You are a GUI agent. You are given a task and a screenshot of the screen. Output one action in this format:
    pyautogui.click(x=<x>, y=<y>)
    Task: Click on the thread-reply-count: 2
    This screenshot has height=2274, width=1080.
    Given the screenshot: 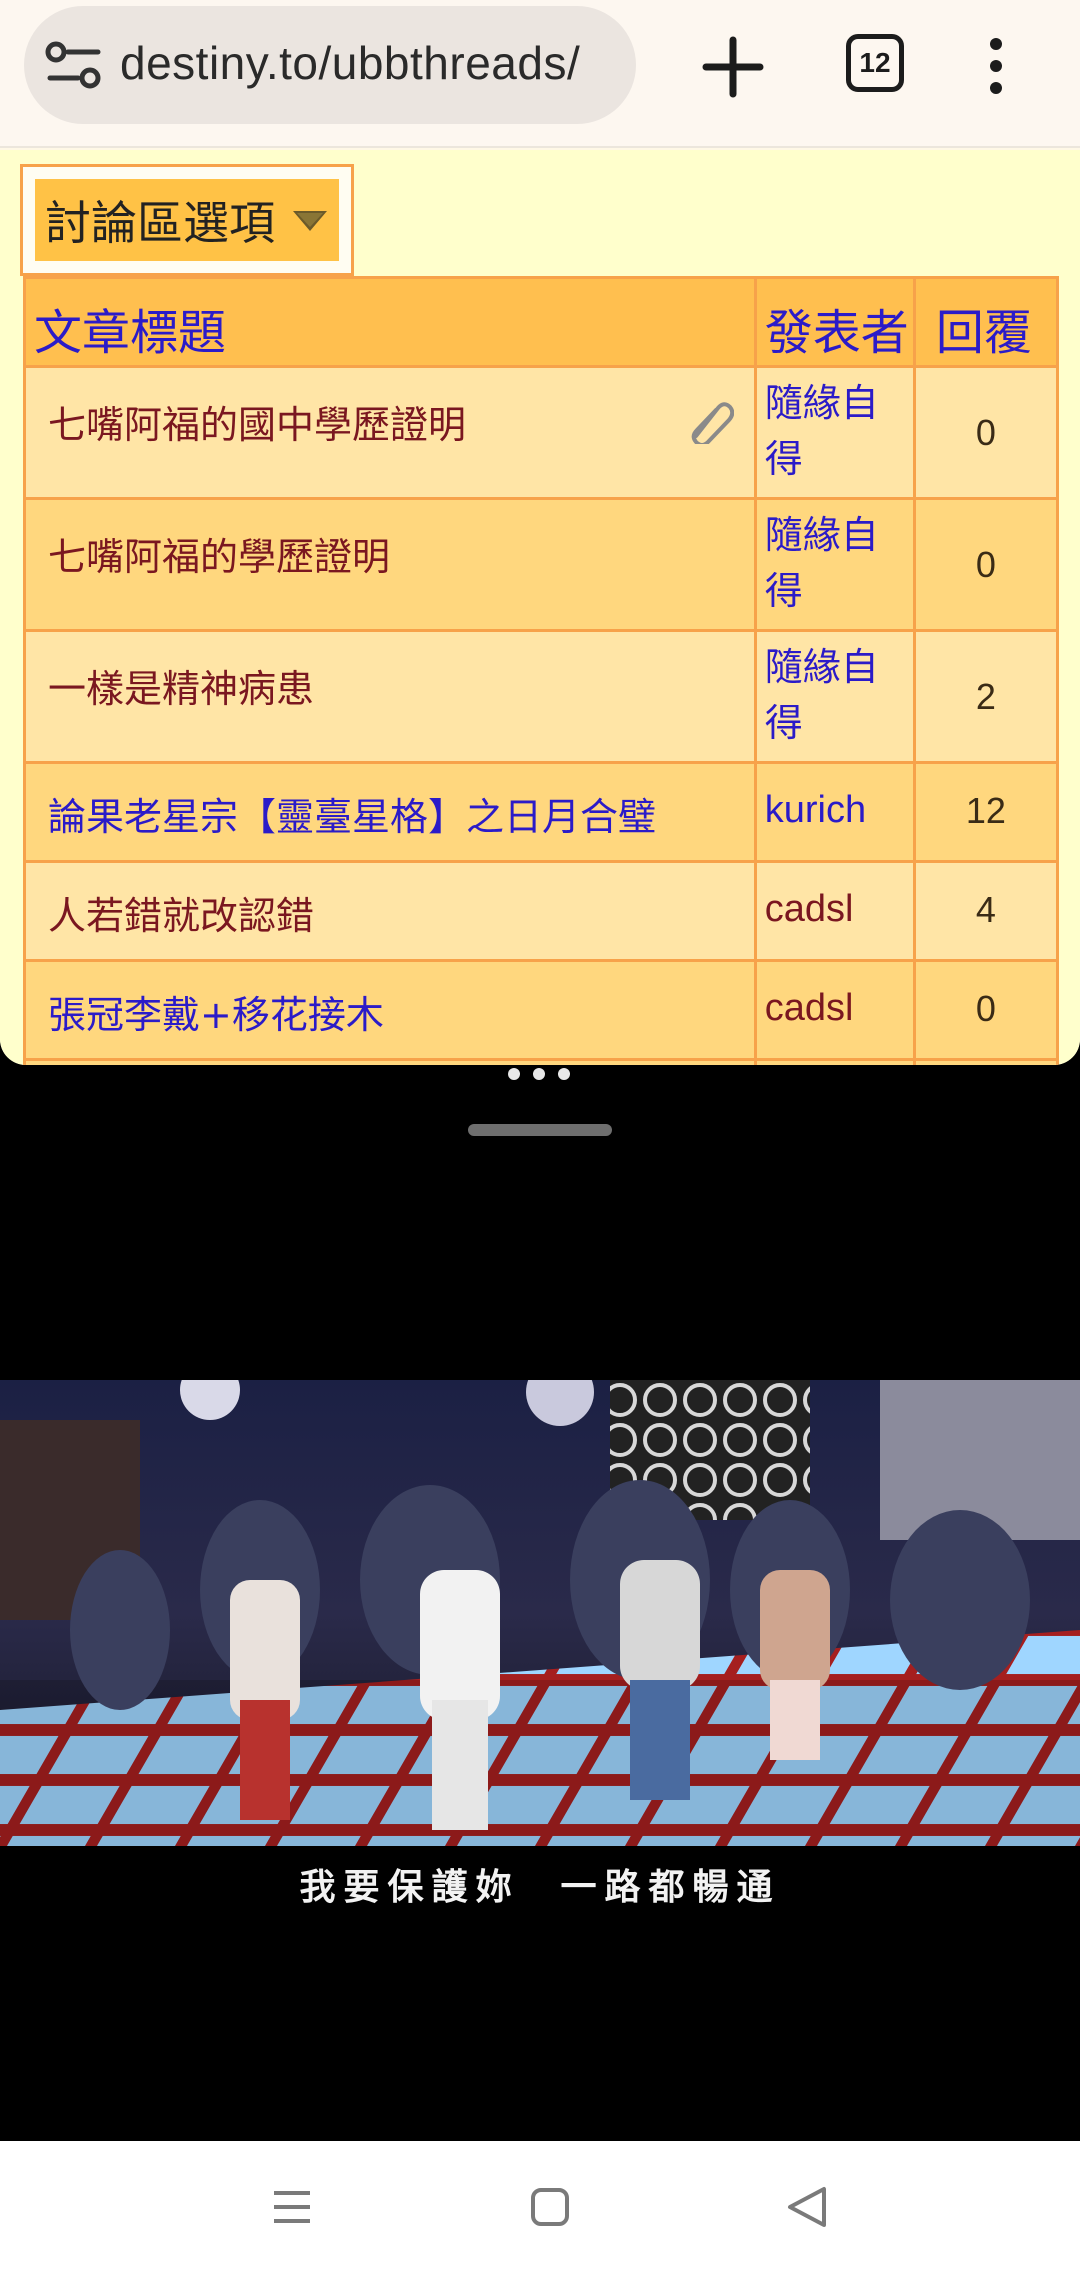 What is the action you would take?
    pyautogui.click(x=985, y=696)
    